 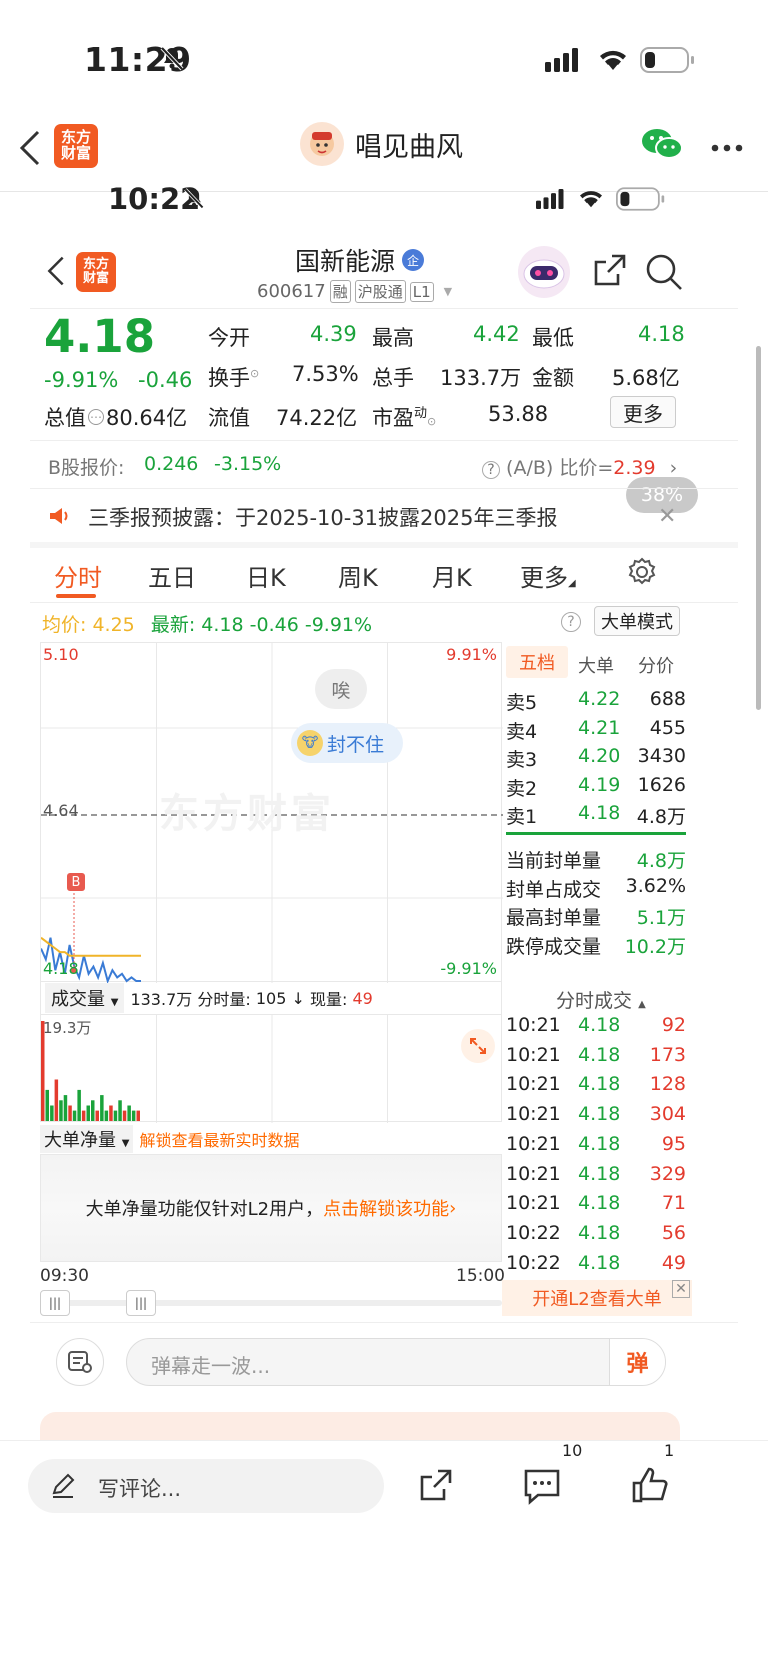 I want to click on volume-chart: 19.3万, so click(x=271, y=1068).